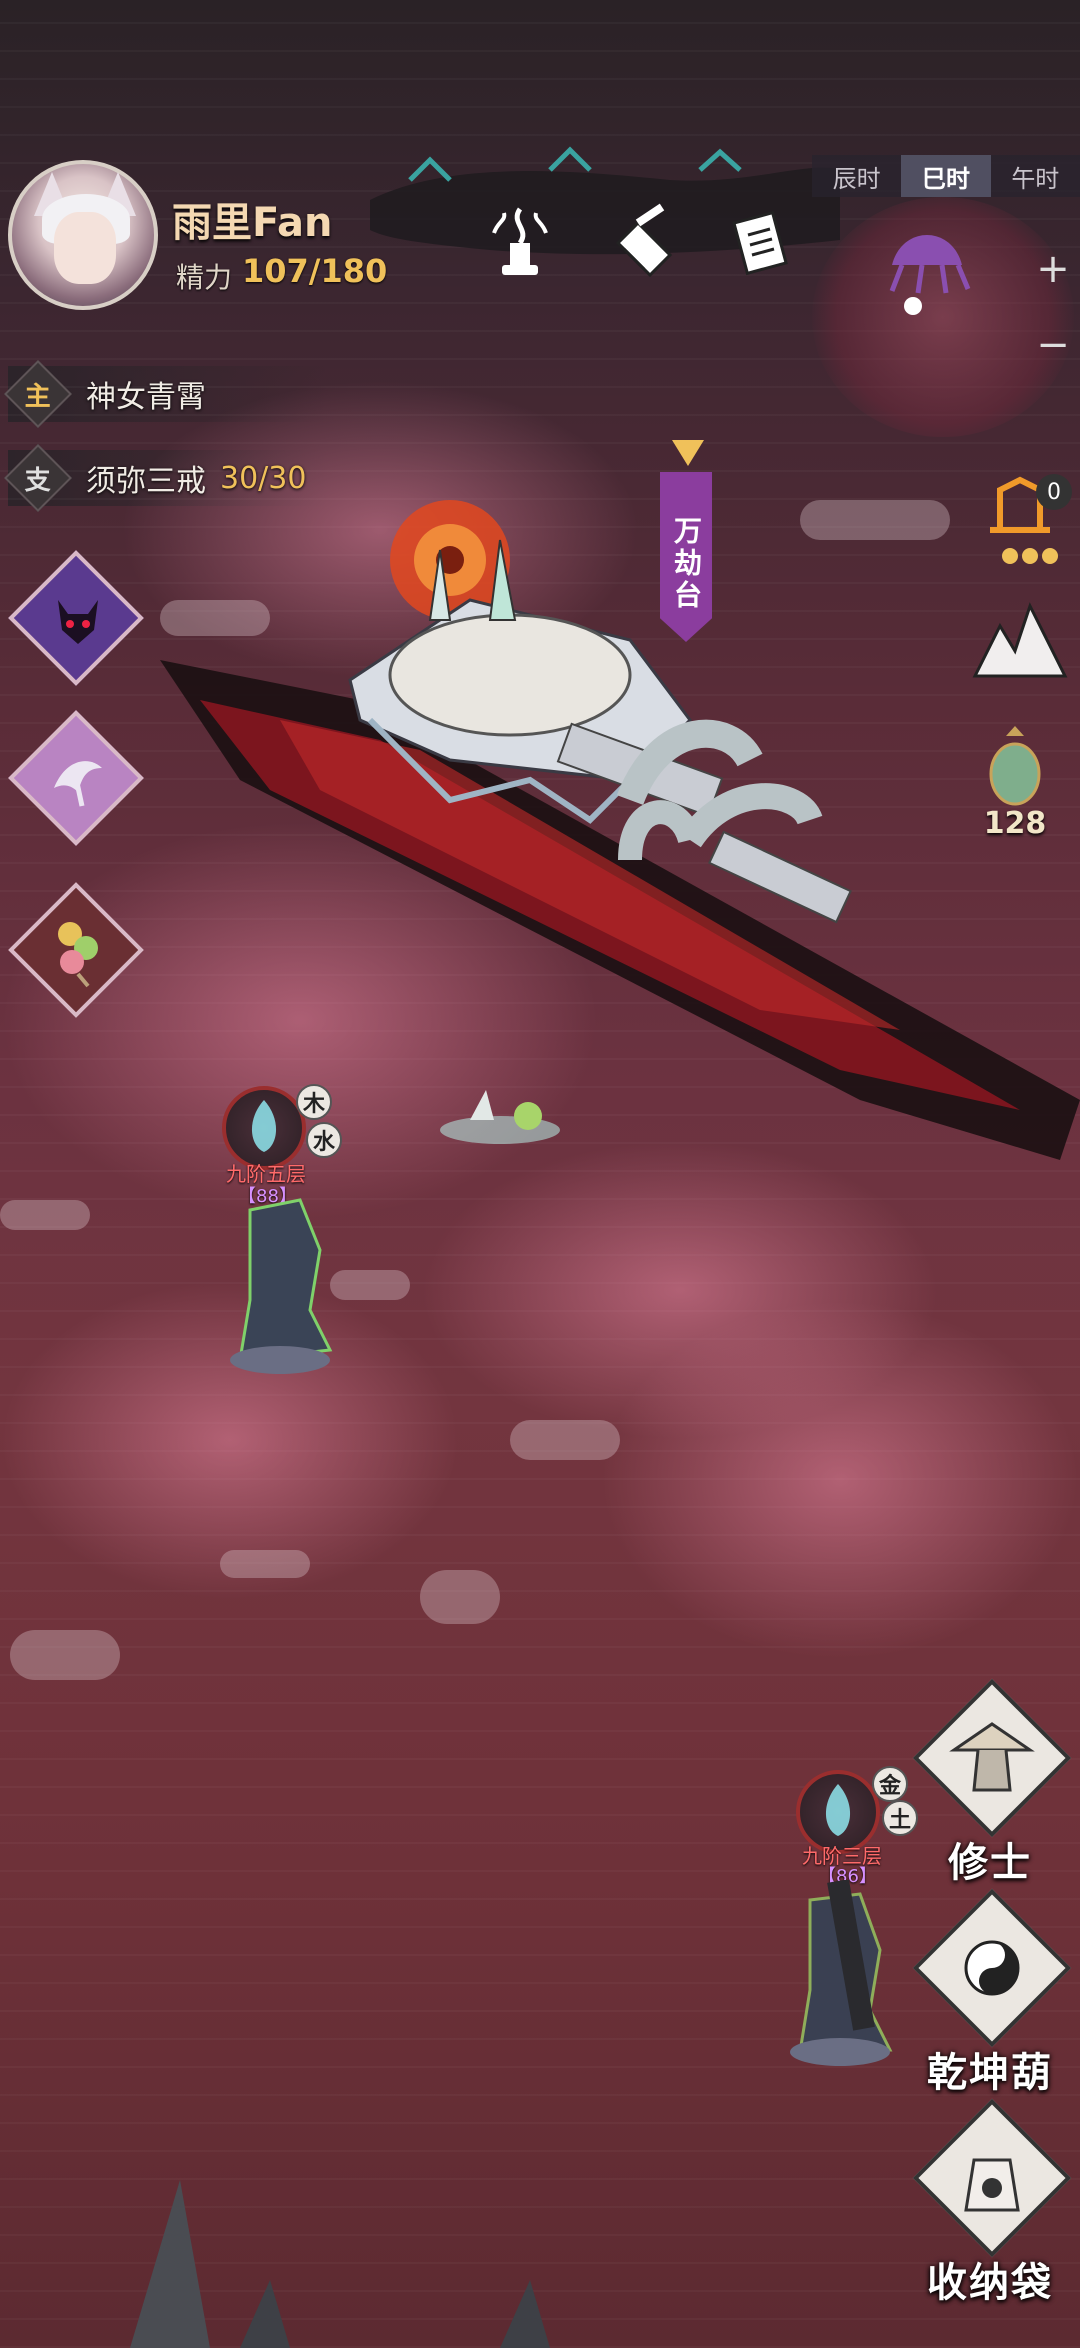  What do you see at coordinates (992, 1757) in the screenshot?
I see `straw-hat-icon` at bounding box center [992, 1757].